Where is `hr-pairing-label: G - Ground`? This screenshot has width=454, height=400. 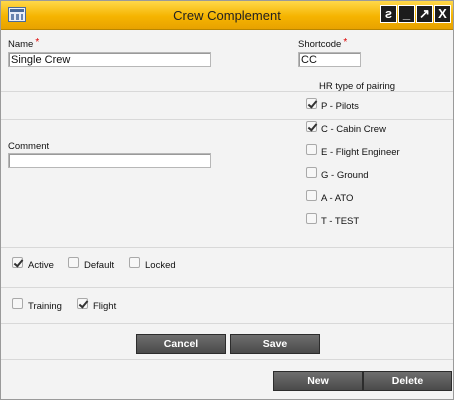
hr-pairing-label: G - Ground is located at coordinates (345, 175).